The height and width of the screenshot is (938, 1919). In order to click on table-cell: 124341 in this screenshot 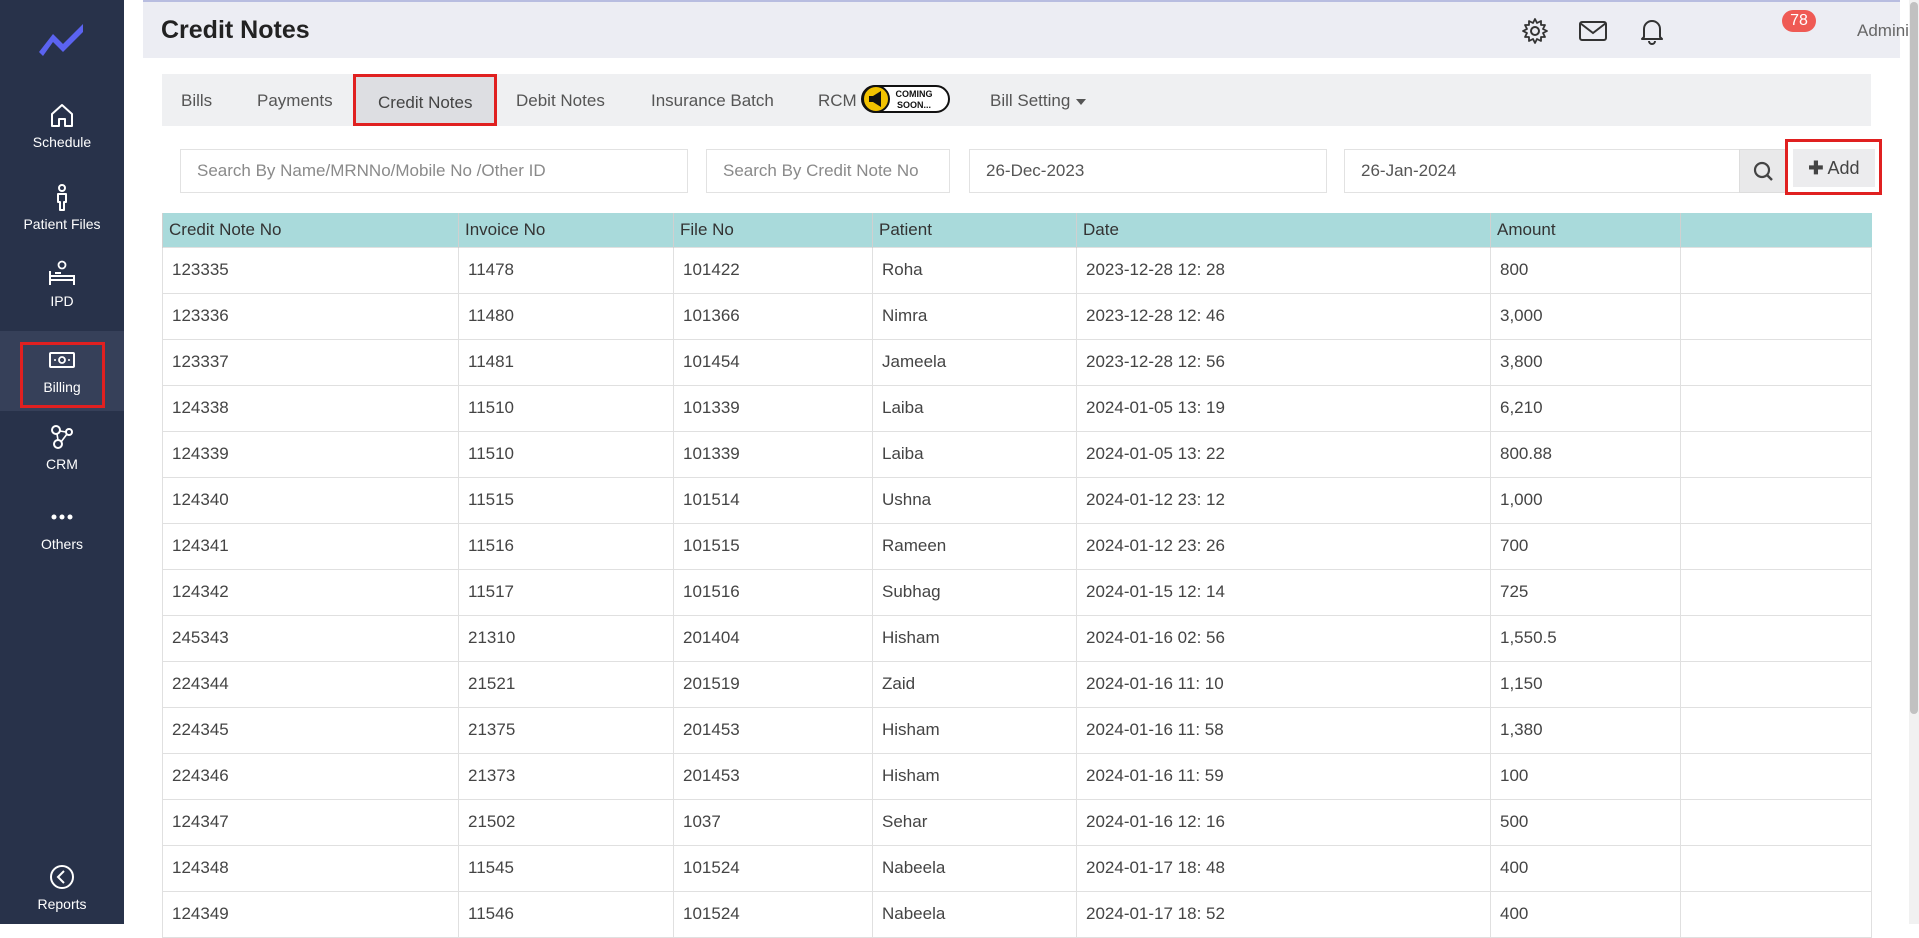, I will do `click(310, 546)`.